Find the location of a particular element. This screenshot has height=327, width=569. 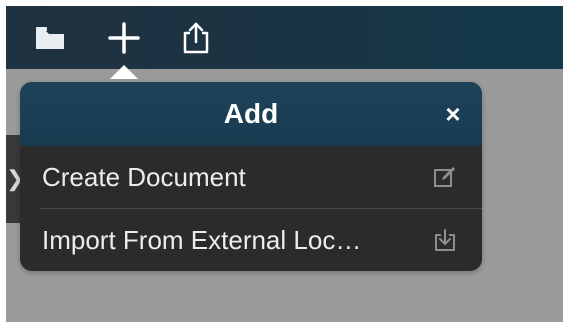

share-icon is located at coordinates (196, 38).